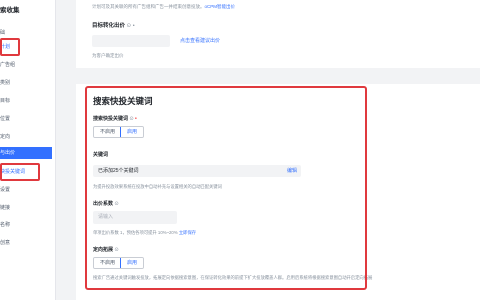 The height and width of the screenshot is (300, 480). I want to click on target-bid-hint: 为客户确定出价, so click(108, 55).